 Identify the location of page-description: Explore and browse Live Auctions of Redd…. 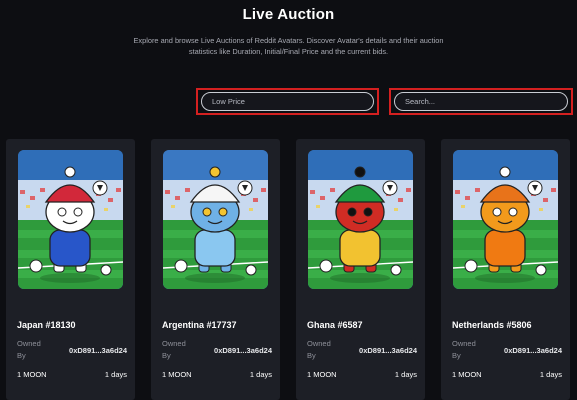
(288, 46).